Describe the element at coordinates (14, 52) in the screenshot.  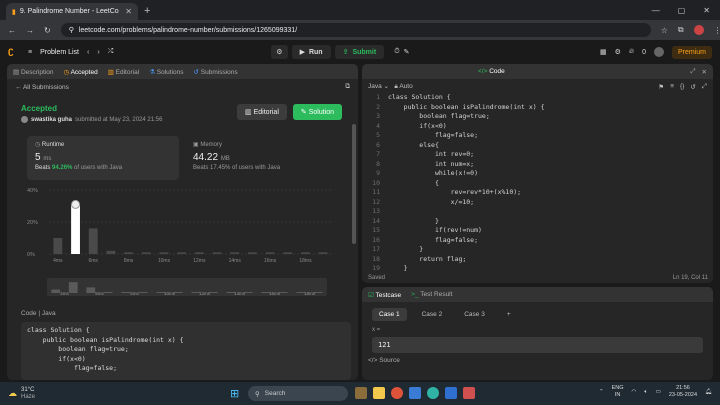
I see `leetcode-logo-icon: ʗ` at that location.